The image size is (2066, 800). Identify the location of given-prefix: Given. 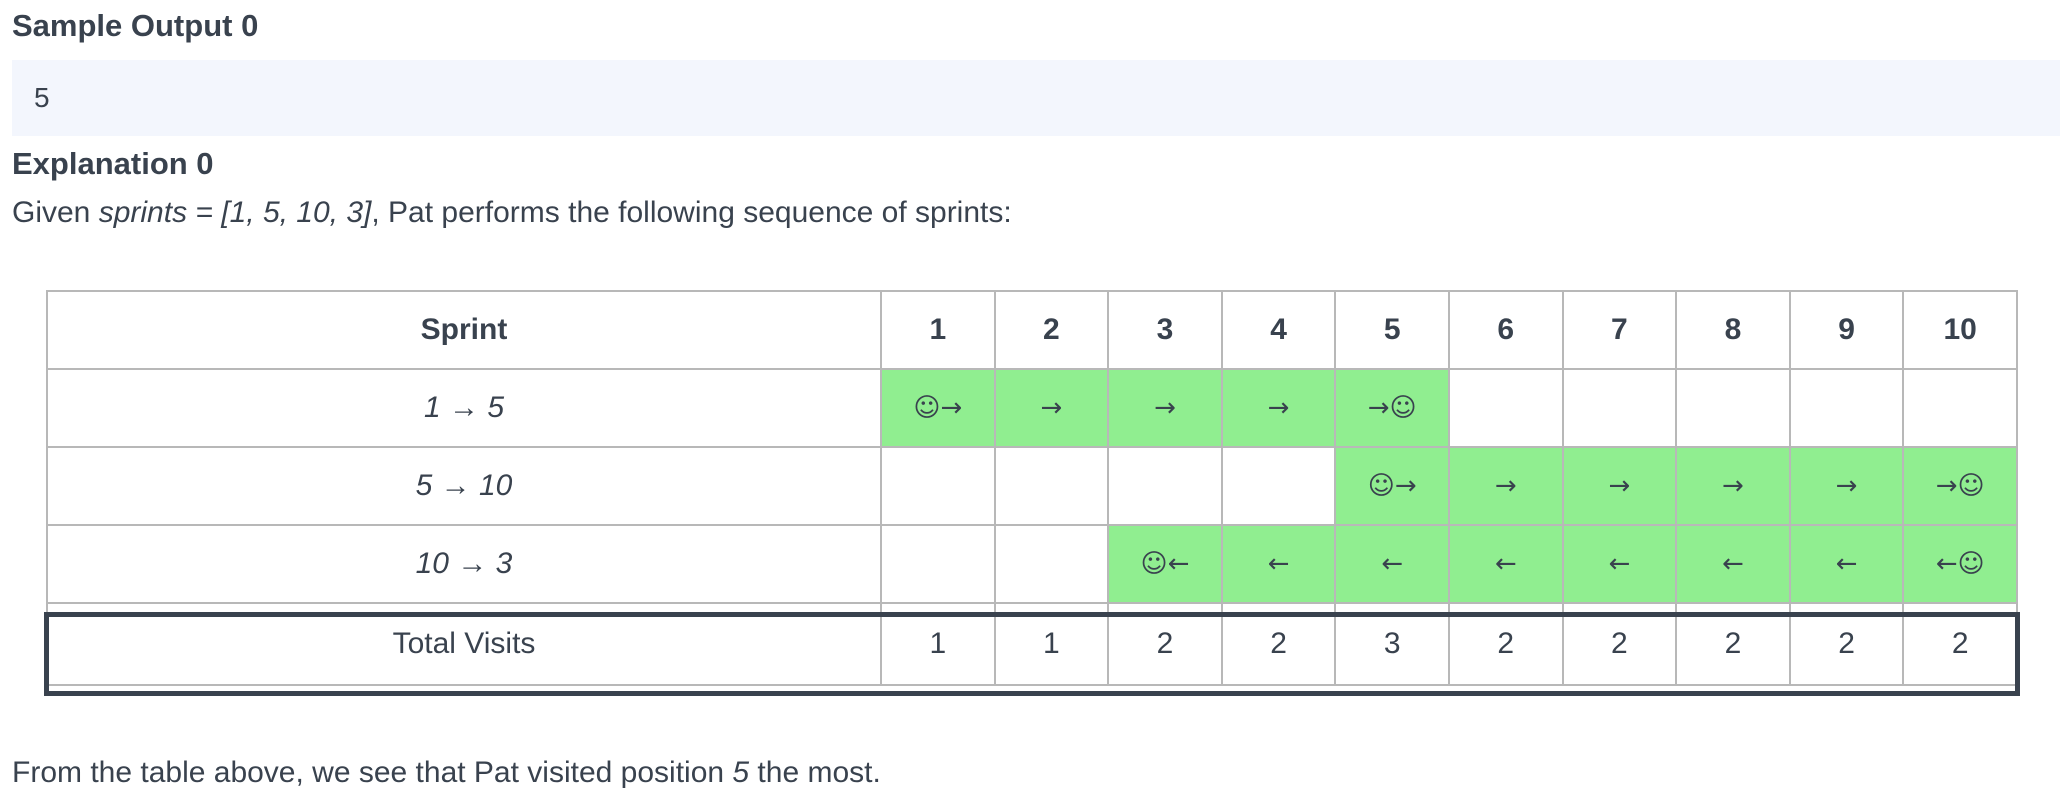
(55, 212).